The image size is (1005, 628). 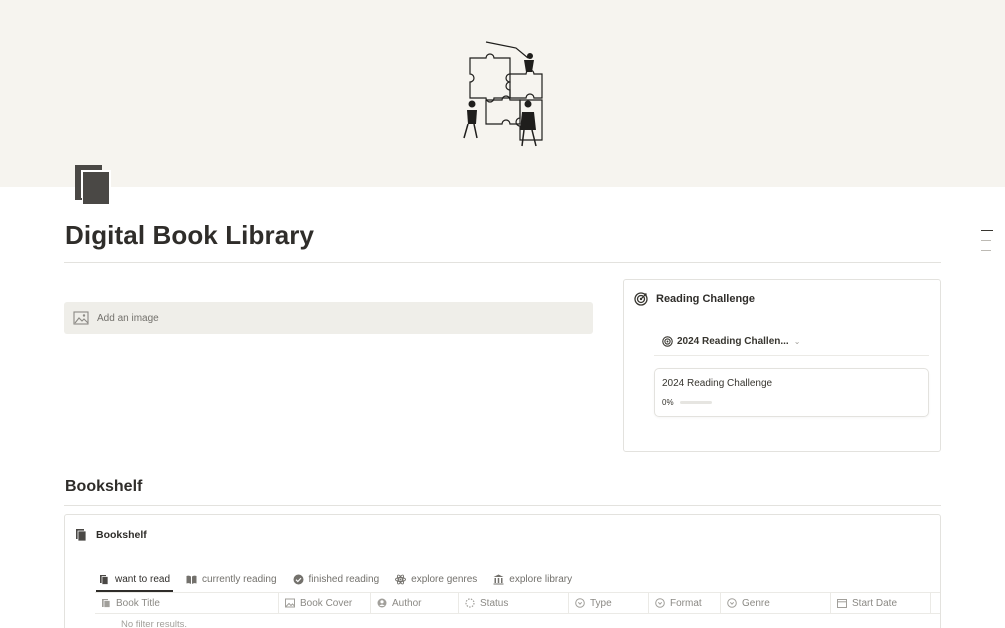 I want to click on column-header-status: Status, so click(x=514, y=603).